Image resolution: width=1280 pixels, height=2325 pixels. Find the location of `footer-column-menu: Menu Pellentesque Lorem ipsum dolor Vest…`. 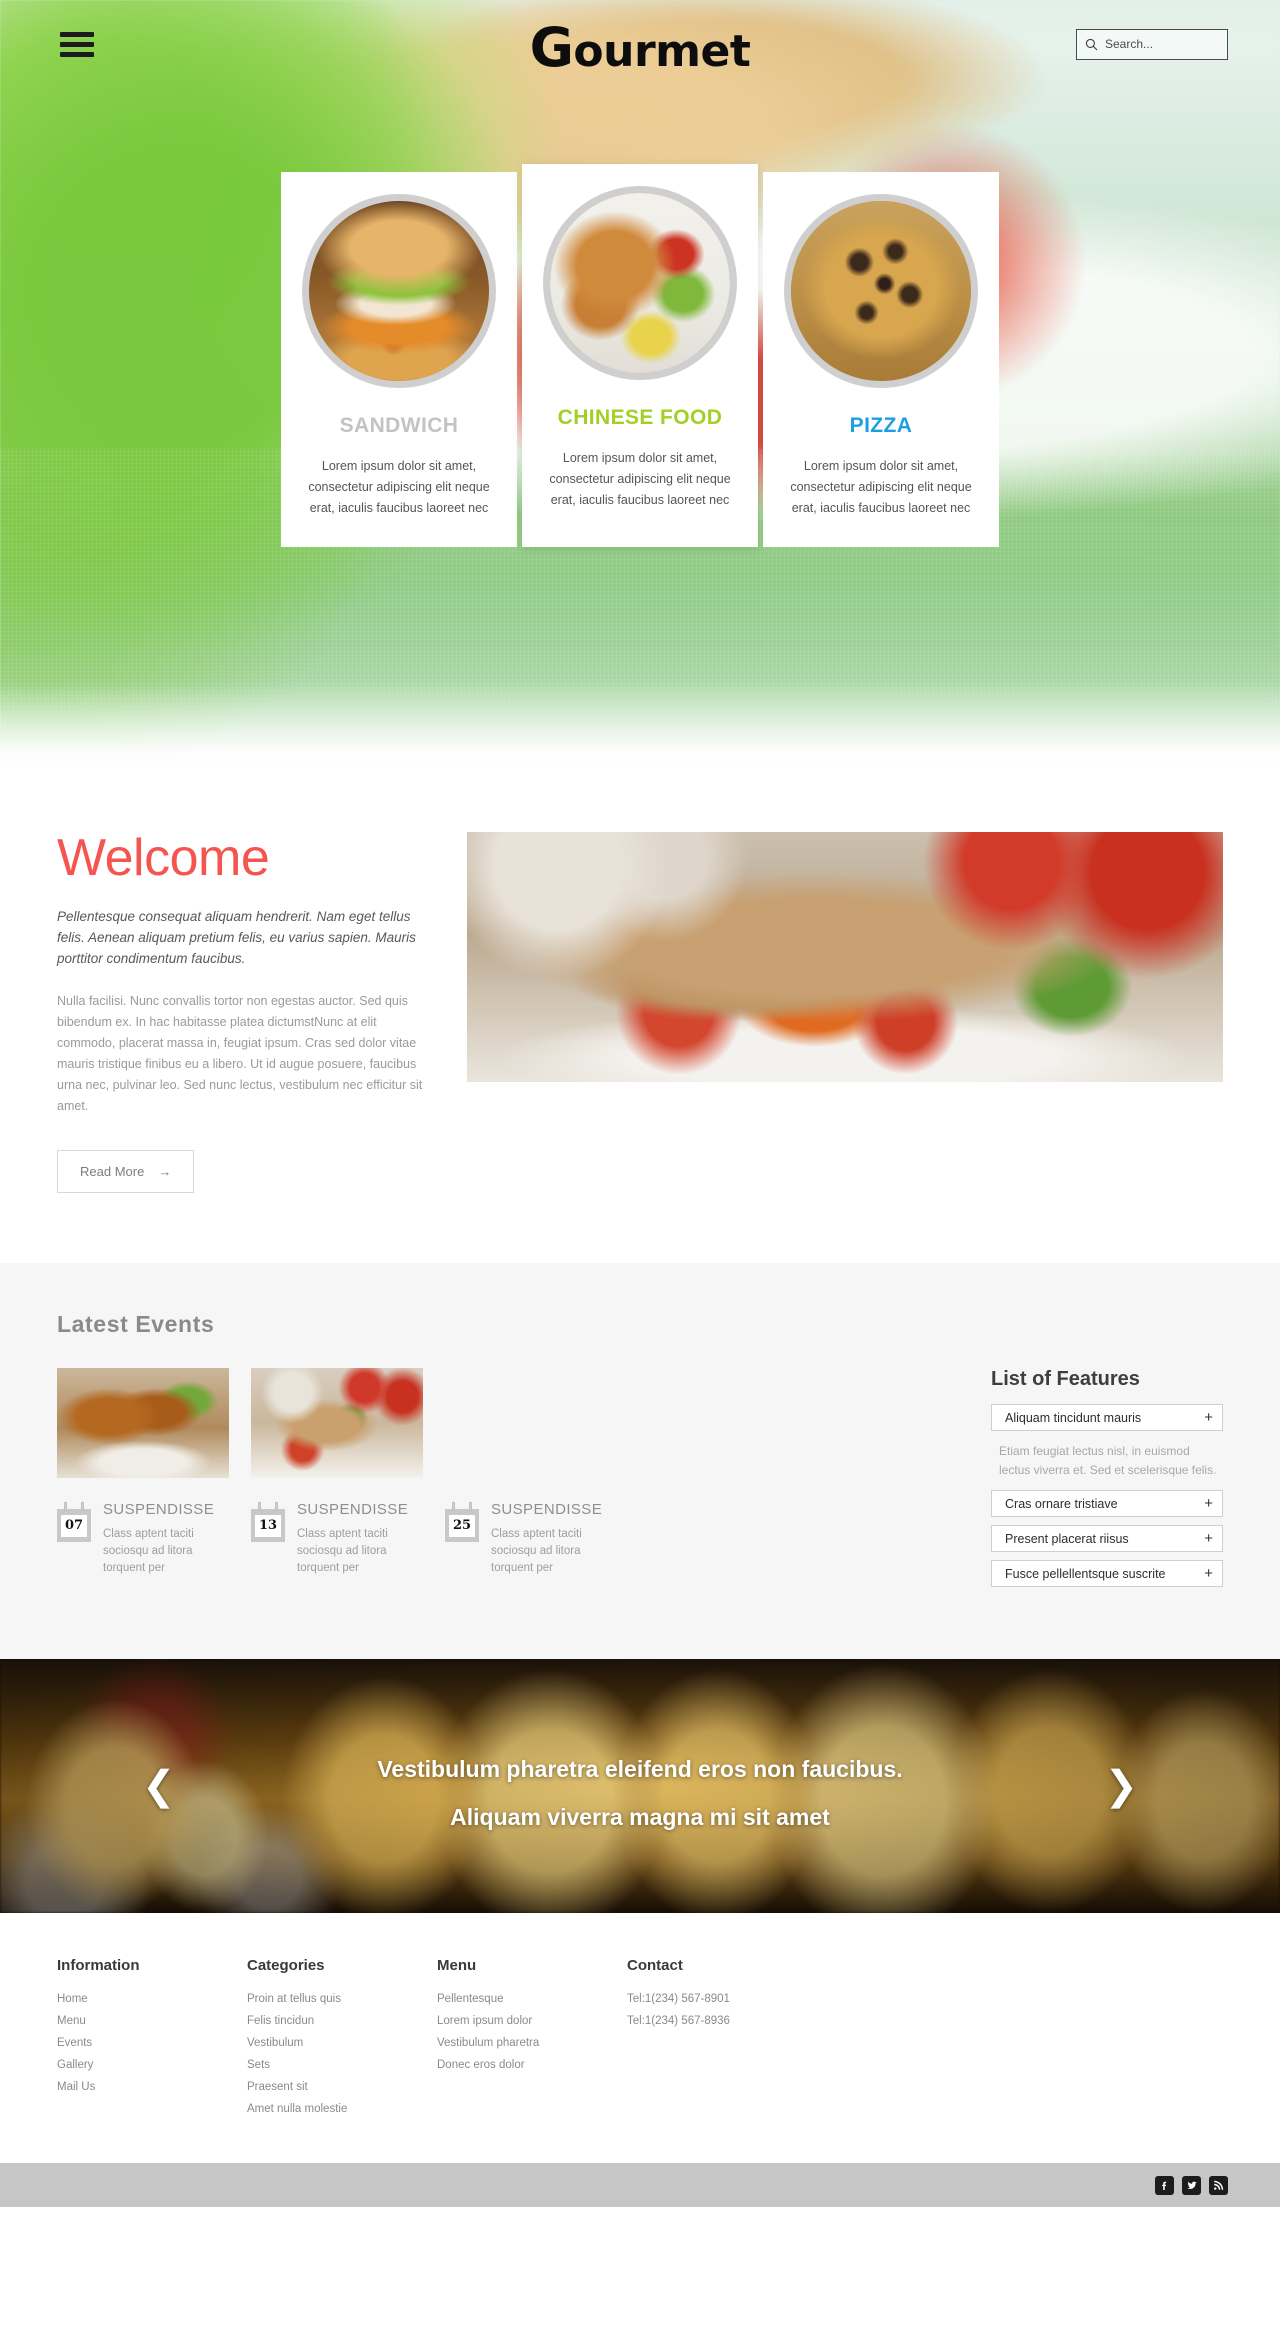

footer-column-menu: Menu Pellentesque Lorem ipsum dolor Vest… is located at coordinates (532, 2040).